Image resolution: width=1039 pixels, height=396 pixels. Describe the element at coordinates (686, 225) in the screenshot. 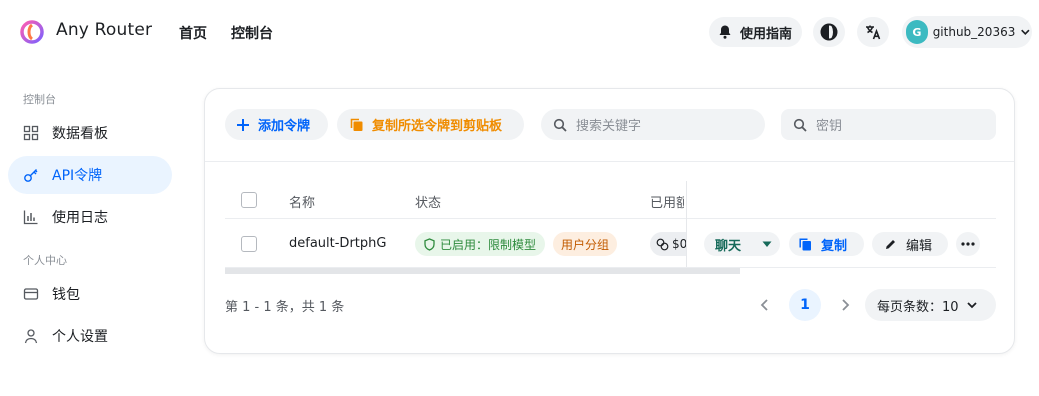

I see `fixed-column-shadow` at that location.